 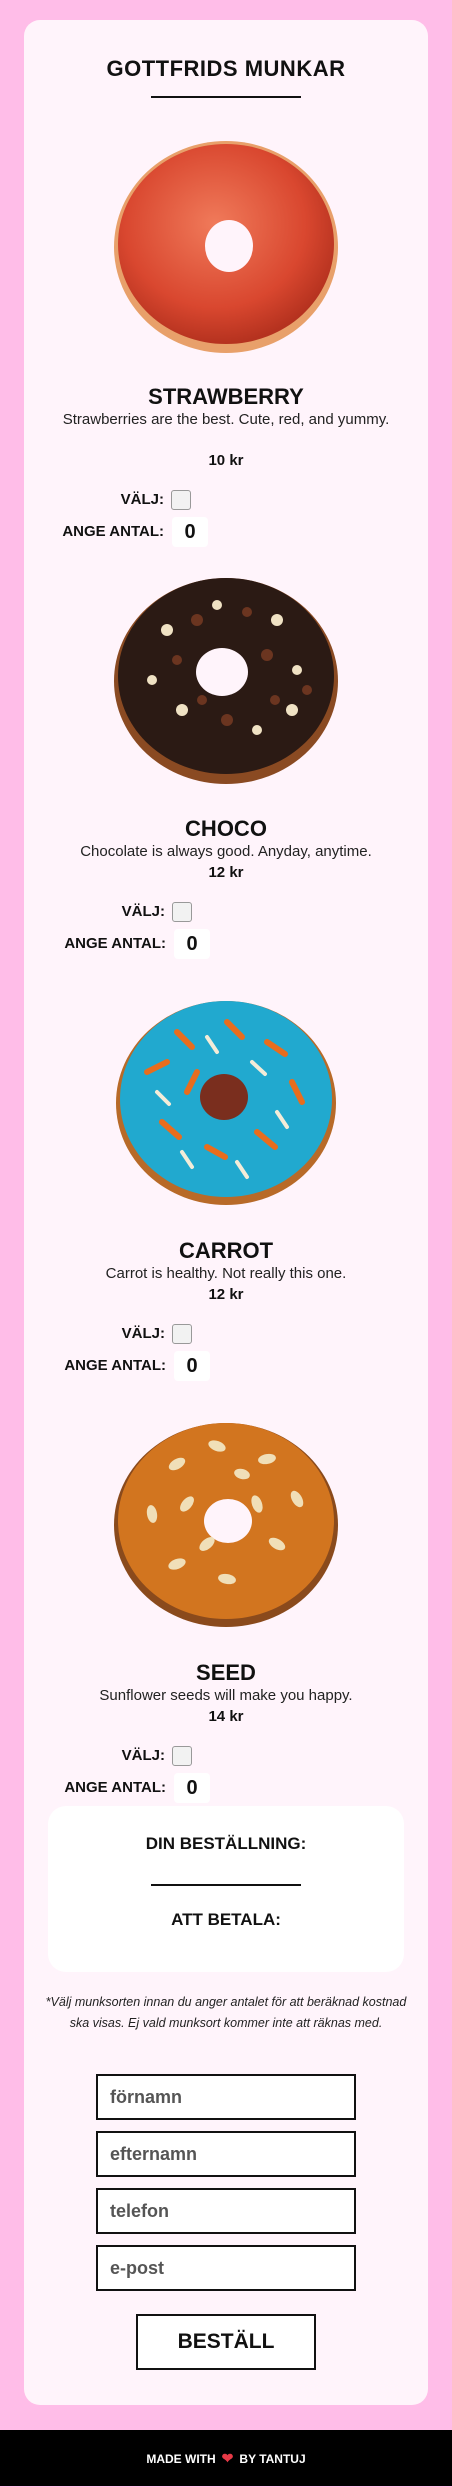 What do you see at coordinates (226, 1273) in the screenshot?
I see `donut-description: Carrot is healthy. Not really this one.` at bounding box center [226, 1273].